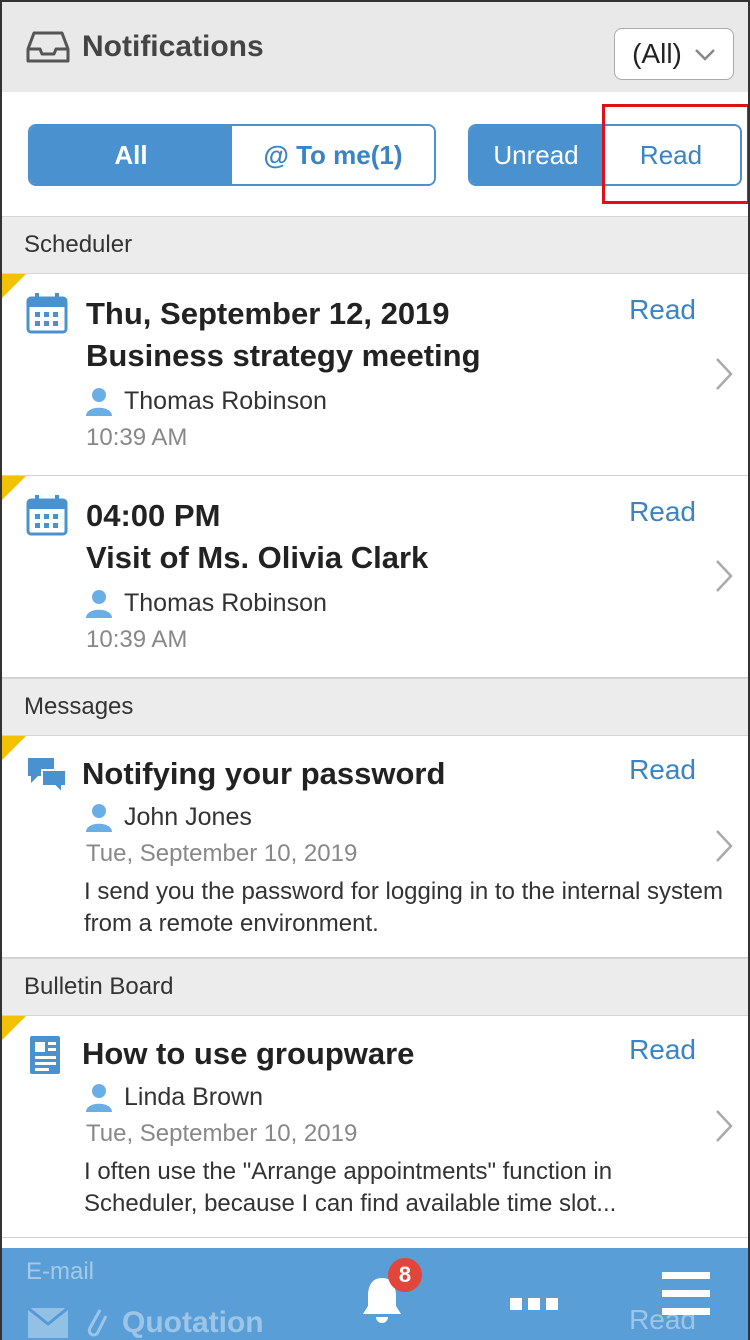 This screenshot has height=1340, width=750. Describe the element at coordinates (153, 515) in the screenshot. I see `notification-date: 04:00 PM` at that location.